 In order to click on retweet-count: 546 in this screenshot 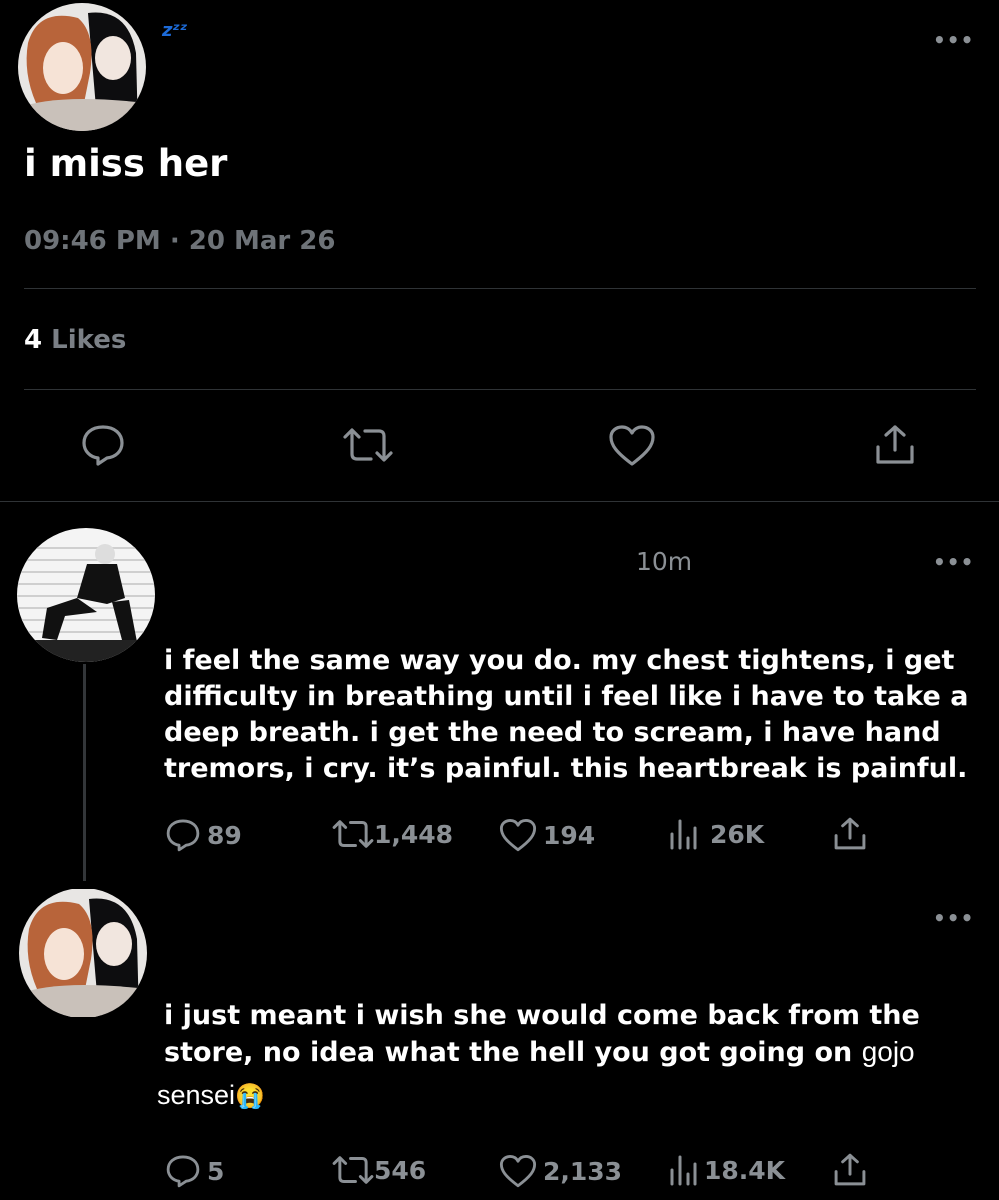, I will do `click(378, 1170)`.